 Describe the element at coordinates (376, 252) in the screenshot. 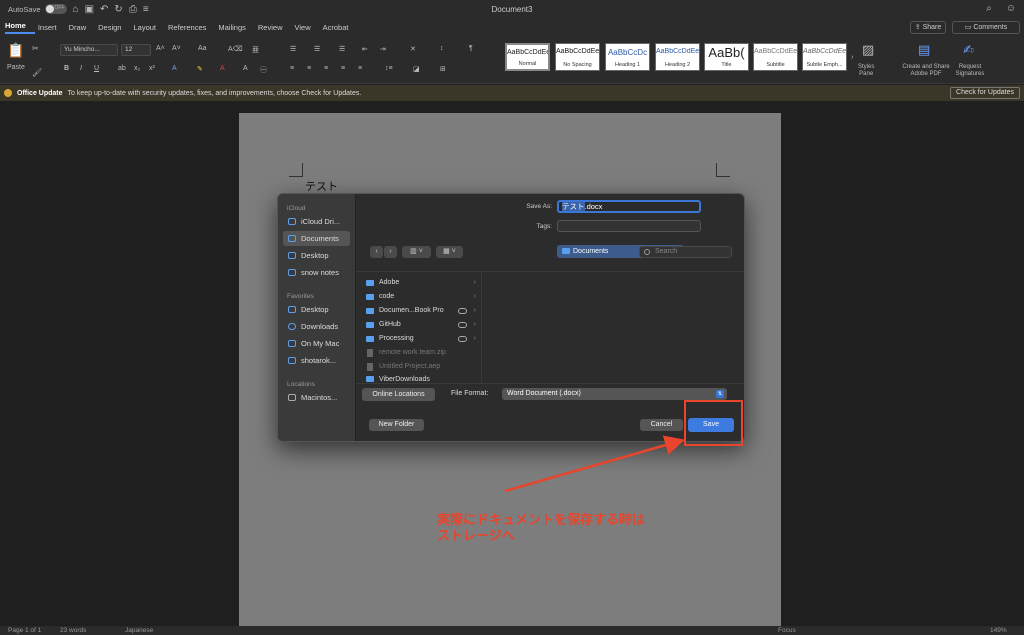

I see `back-button: ‹` at that location.